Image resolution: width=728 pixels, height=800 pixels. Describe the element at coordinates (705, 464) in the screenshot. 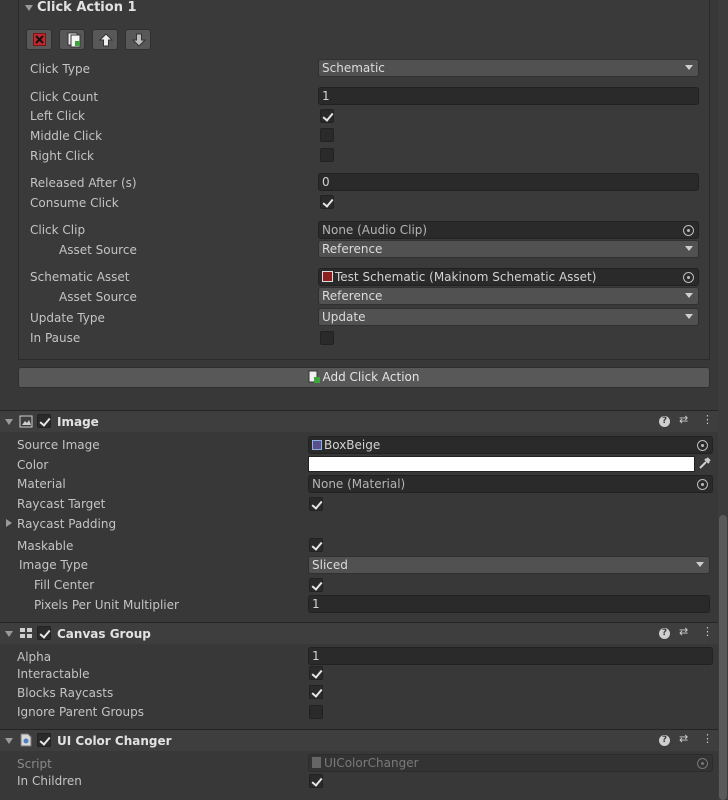

I see `eyedropper-icon` at that location.